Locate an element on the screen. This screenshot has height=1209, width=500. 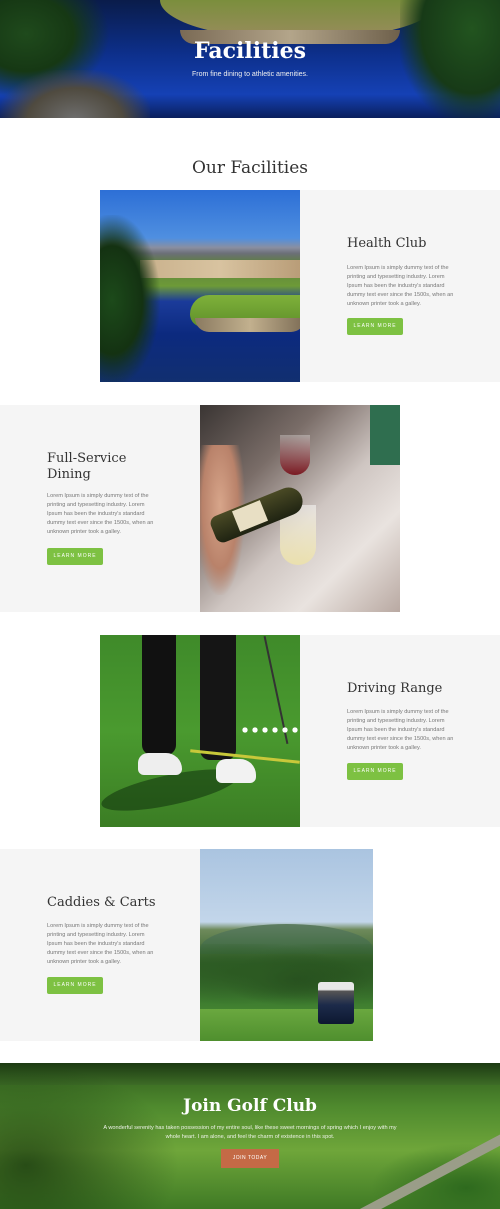
dining-image is located at coordinates (300, 508).